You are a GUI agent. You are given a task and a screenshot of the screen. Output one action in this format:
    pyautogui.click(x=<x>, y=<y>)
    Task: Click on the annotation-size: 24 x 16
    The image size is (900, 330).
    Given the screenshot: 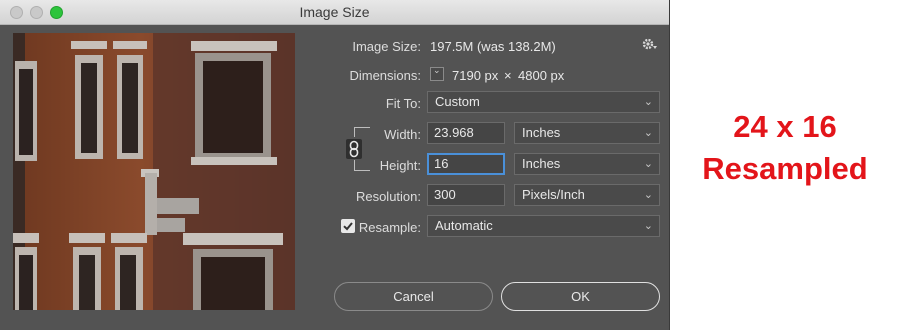 What is the action you would take?
    pyautogui.click(x=785, y=126)
    